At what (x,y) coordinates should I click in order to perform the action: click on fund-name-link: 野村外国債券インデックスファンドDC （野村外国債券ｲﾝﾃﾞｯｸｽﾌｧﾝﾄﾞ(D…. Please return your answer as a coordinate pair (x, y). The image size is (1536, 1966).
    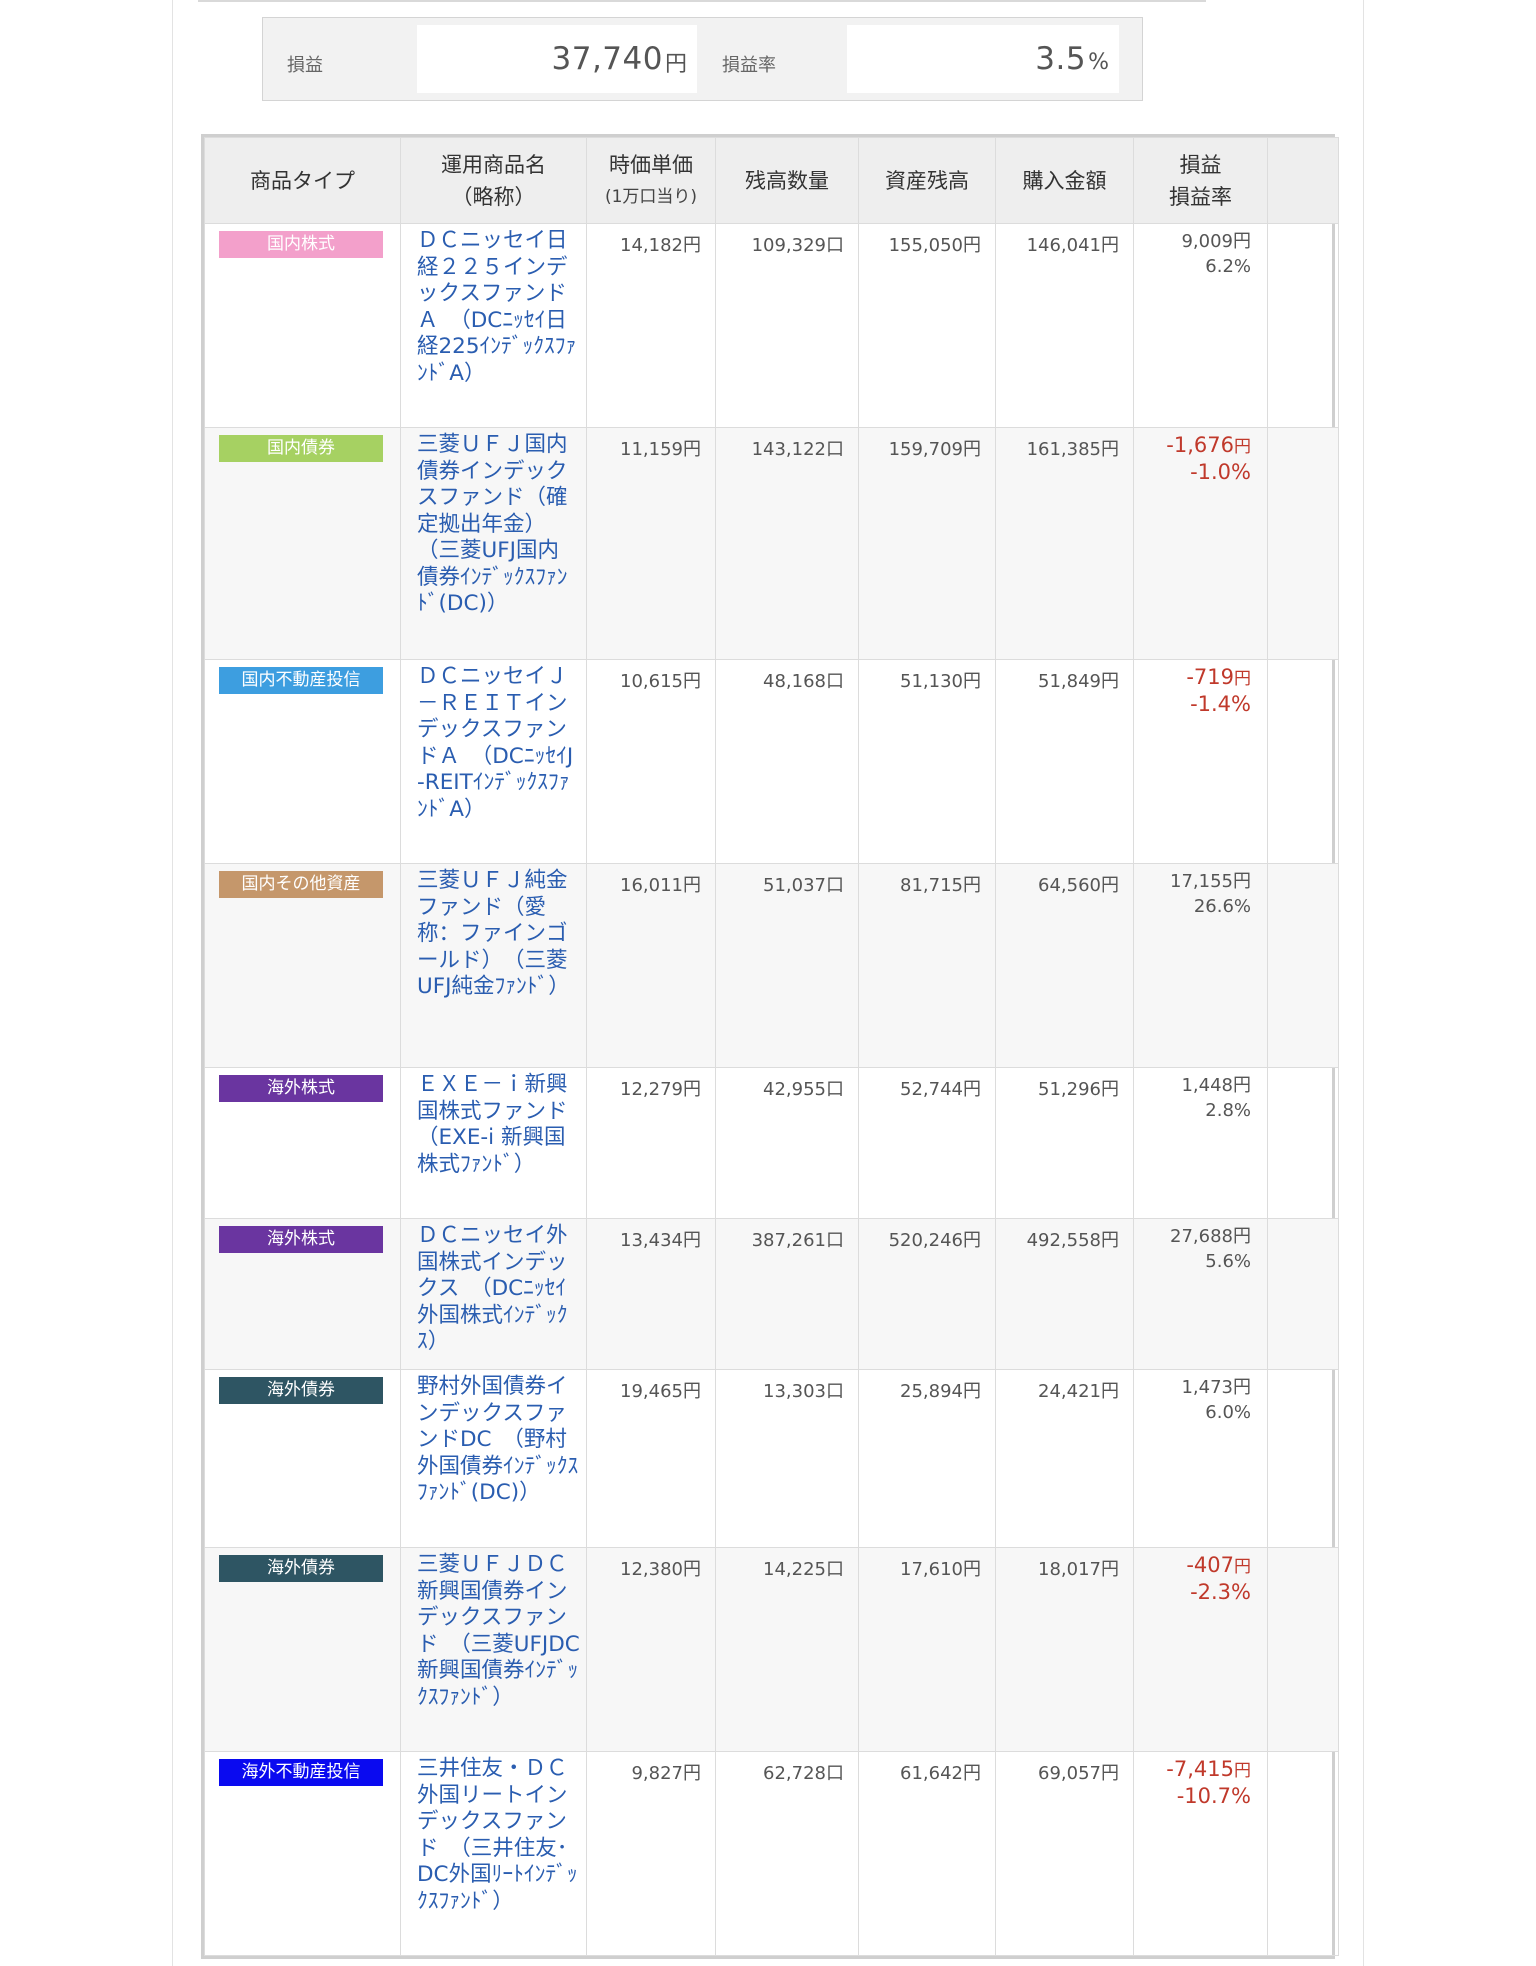
    Looking at the image, I should click on (493, 1458).